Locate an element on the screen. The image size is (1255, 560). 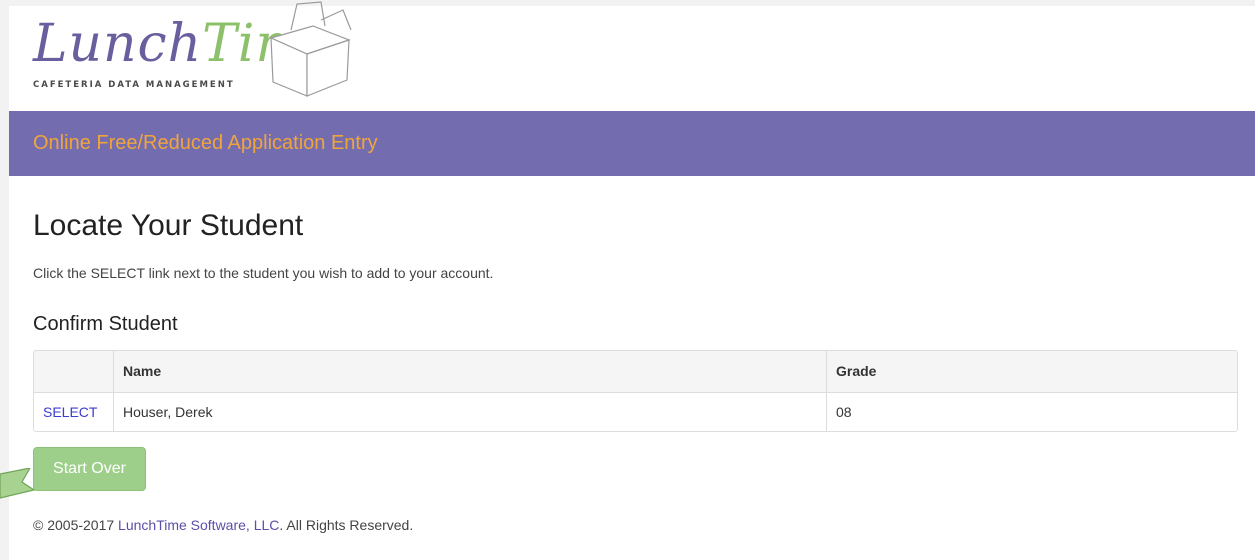
column-header-name: Name is located at coordinates (470, 372).